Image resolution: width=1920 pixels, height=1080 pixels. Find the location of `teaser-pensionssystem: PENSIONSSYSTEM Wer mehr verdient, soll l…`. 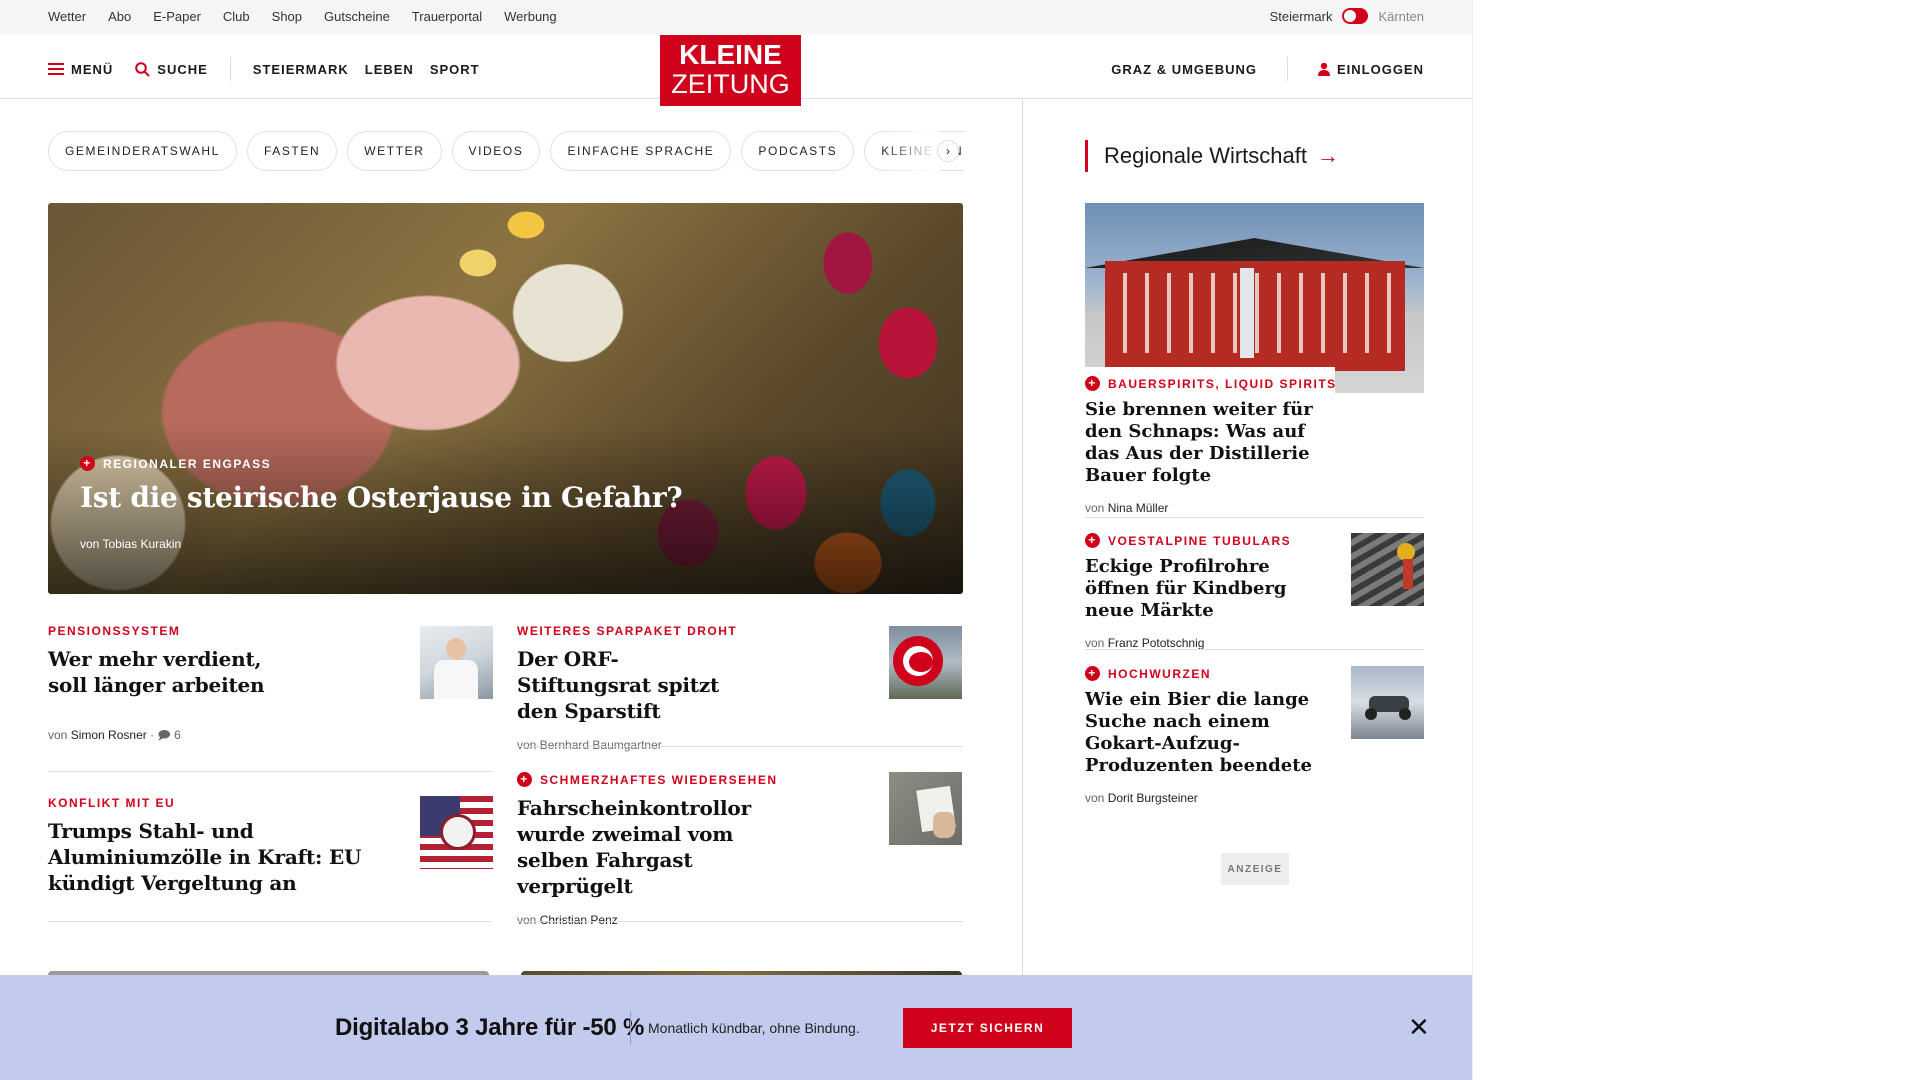

teaser-pensionssystem: PENSIONSSYSTEM Wer mehr verdient, soll l… is located at coordinates (270, 685).